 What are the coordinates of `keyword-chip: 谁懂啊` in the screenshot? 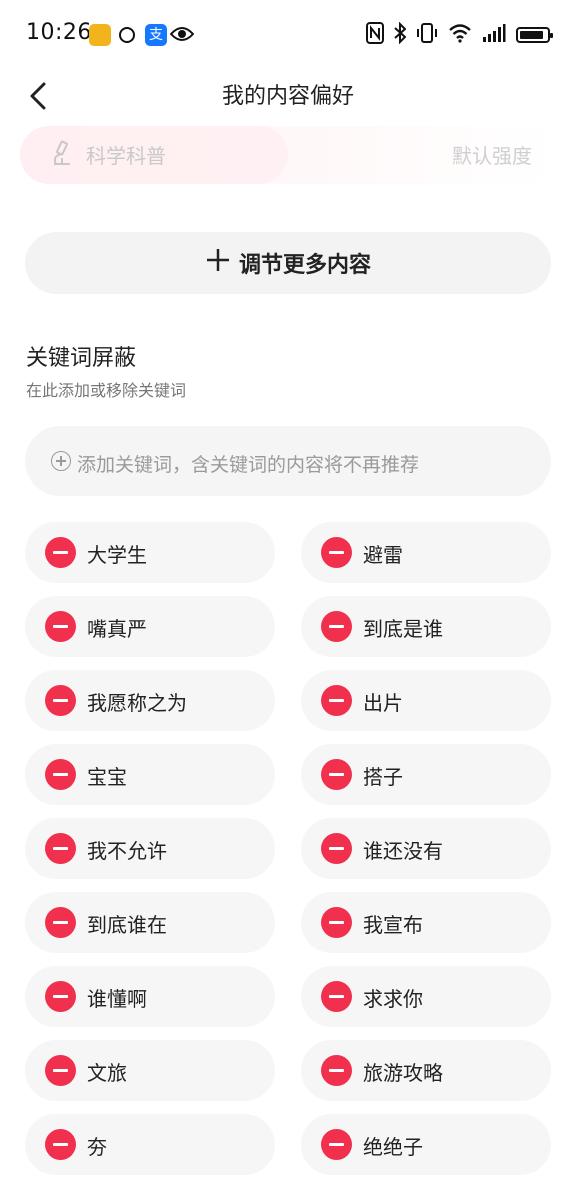 It's located at (150, 996).